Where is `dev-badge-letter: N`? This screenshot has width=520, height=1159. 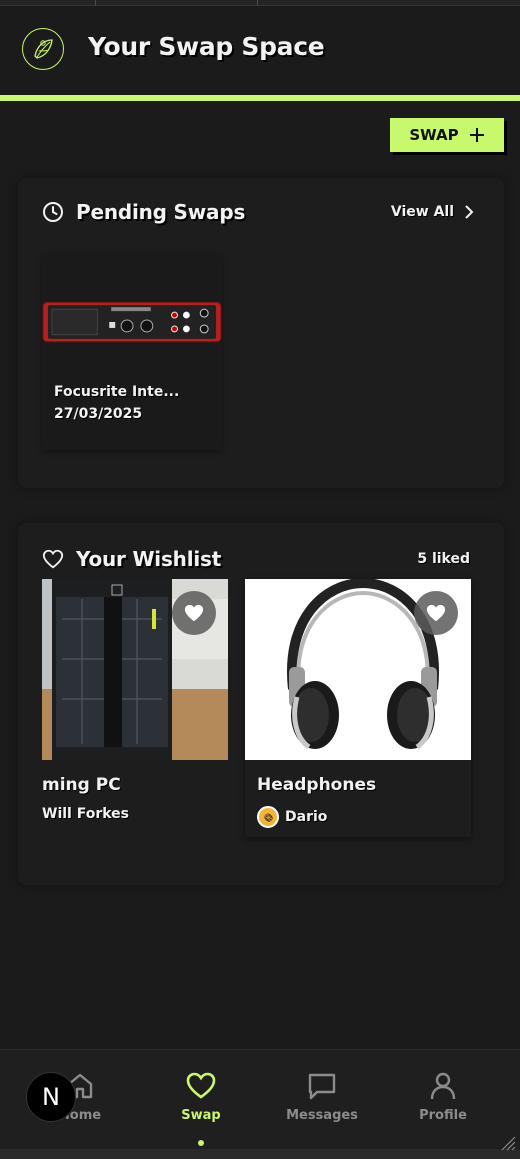 dev-badge-letter: N is located at coordinates (51, 1097).